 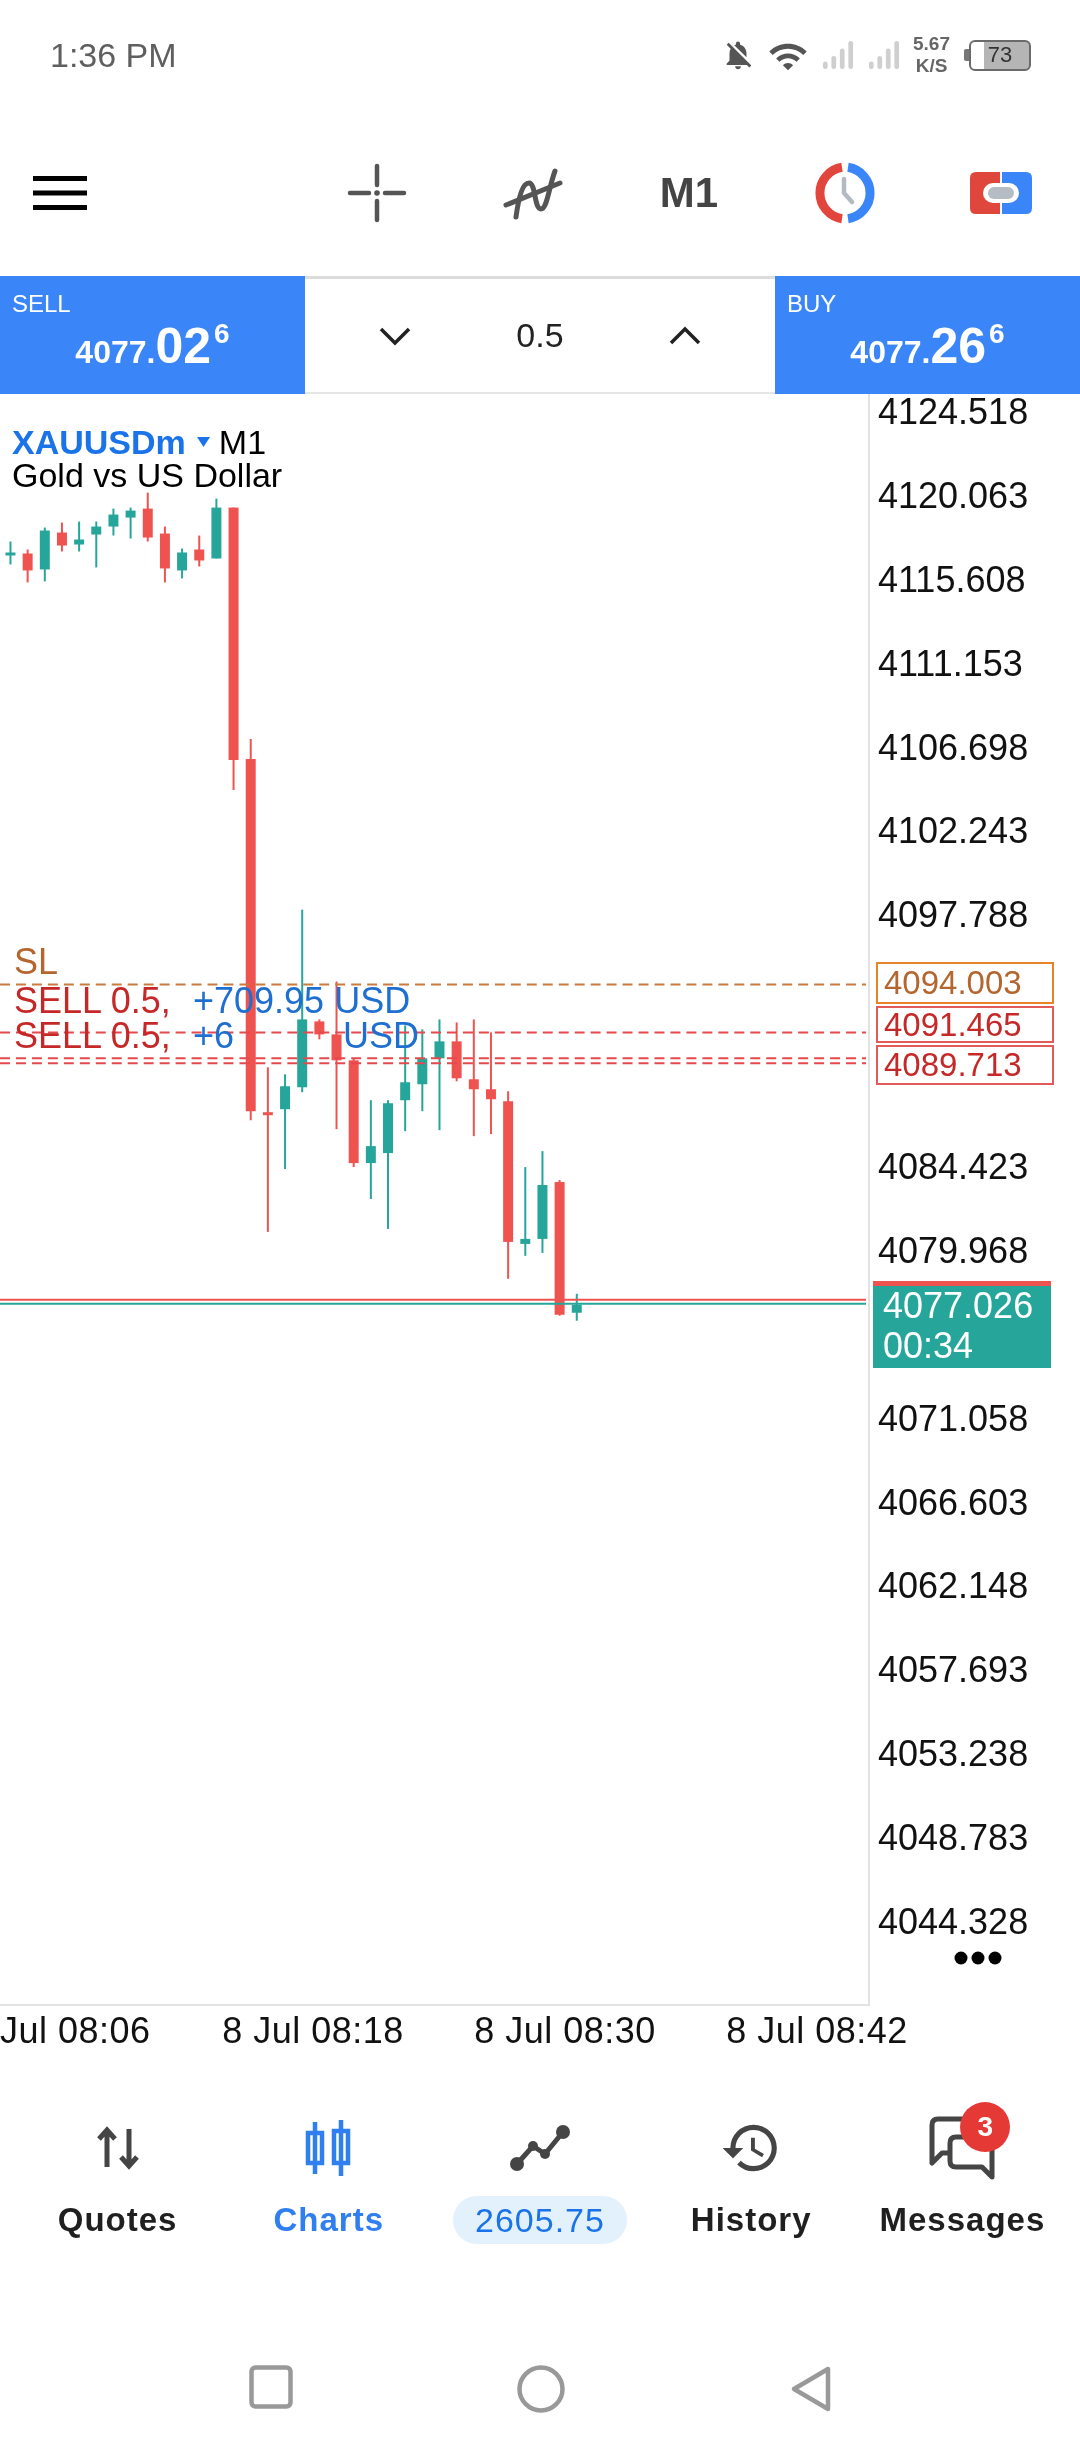 What do you see at coordinates (540, 335) in the screenshot?
I see `volume-value: 0.5` at bounding box center [540, 335].